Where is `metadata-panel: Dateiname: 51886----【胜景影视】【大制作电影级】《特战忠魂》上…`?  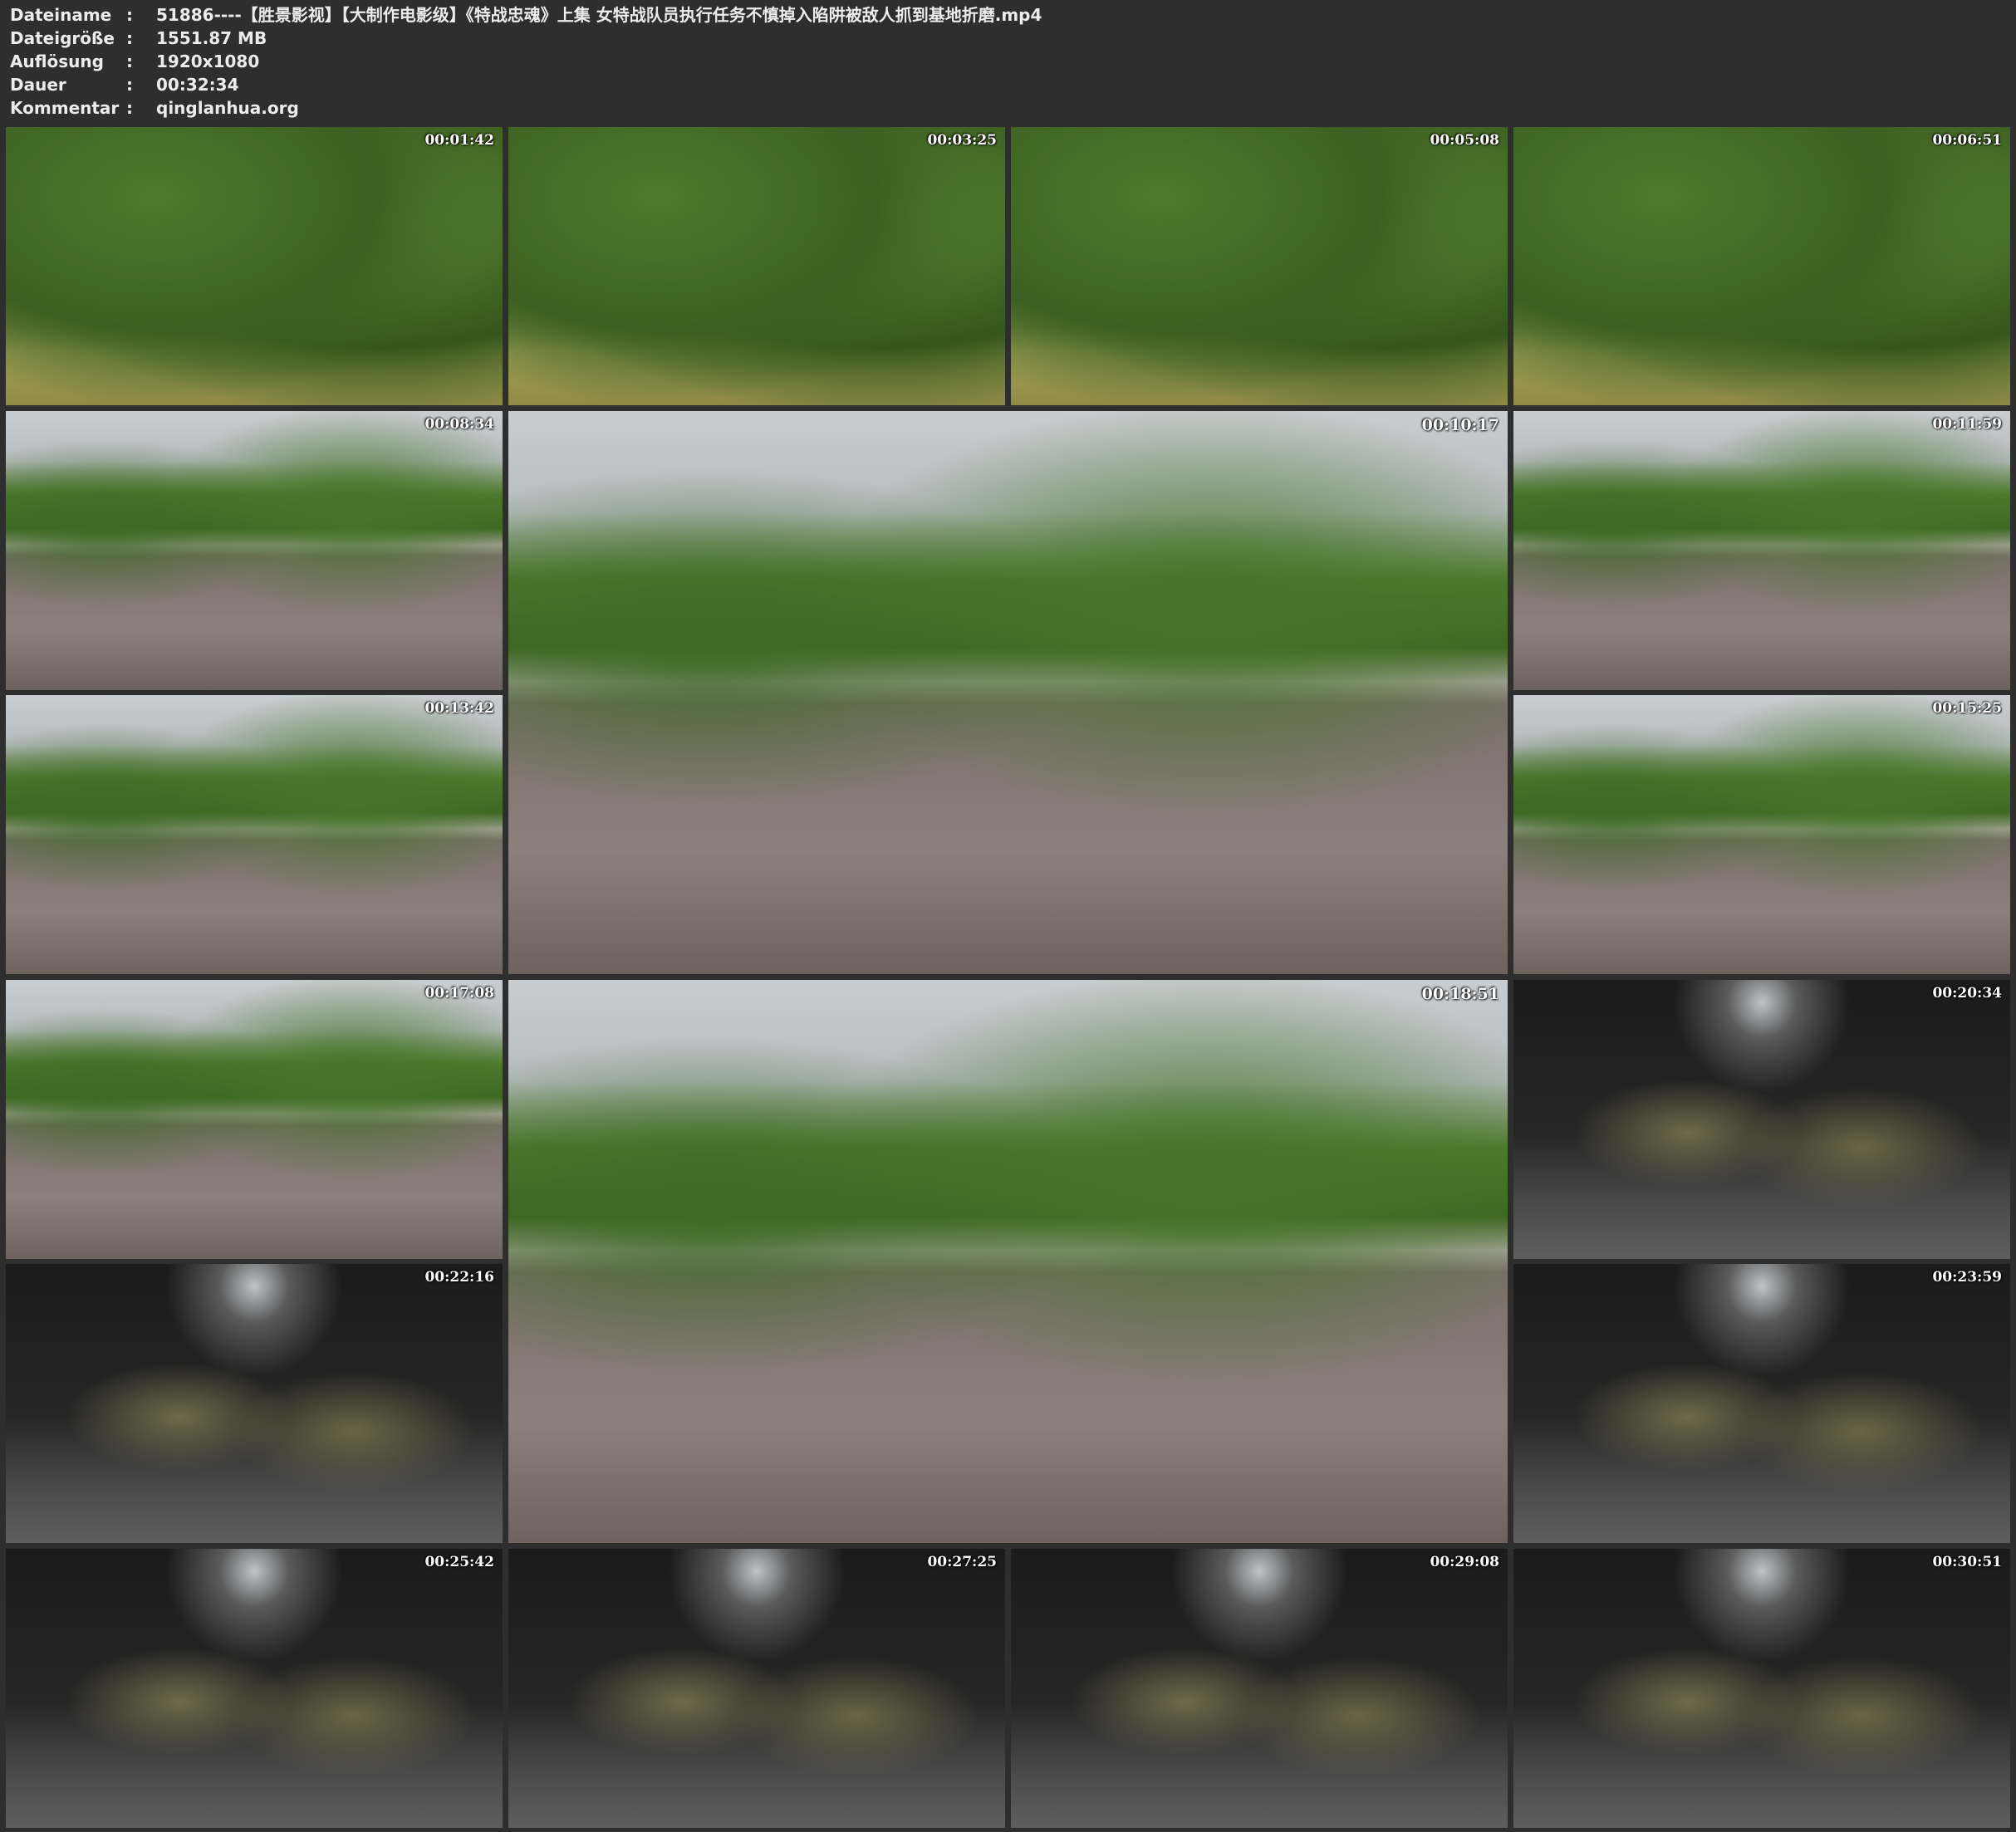 metadata-panel: Dateiname: 51886----【胜景影视】【大制作电影级】《特战忠魂》上… is located at coordinates (1007, 62).